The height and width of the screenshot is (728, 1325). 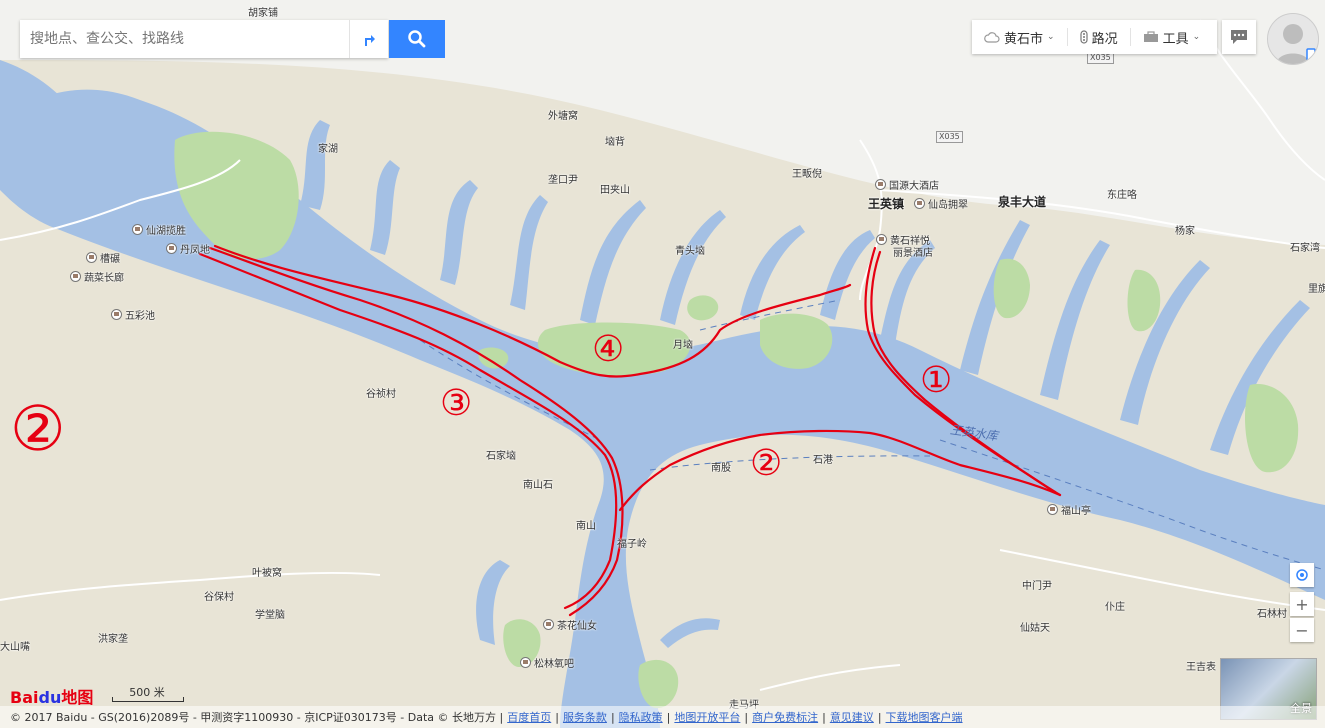 I want to click on place-label: 福子岭, so click(x=632, y=544).